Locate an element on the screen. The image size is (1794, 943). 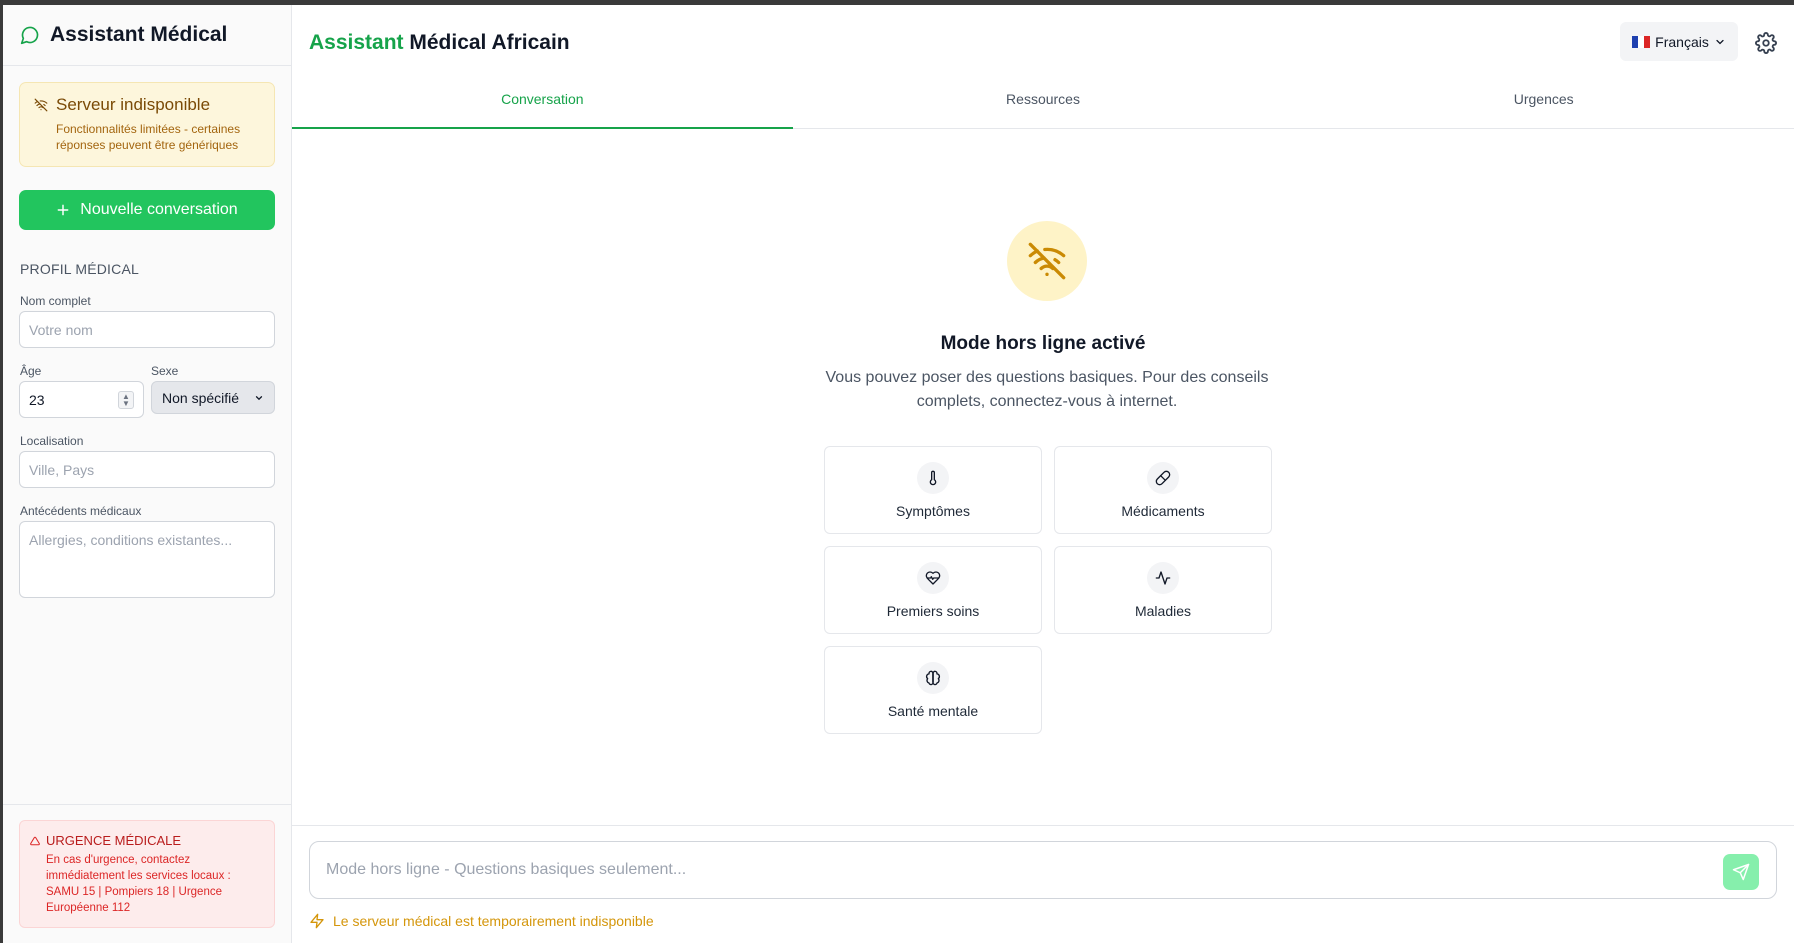
name-label: Nom complet is located at coordinates (55, 301).